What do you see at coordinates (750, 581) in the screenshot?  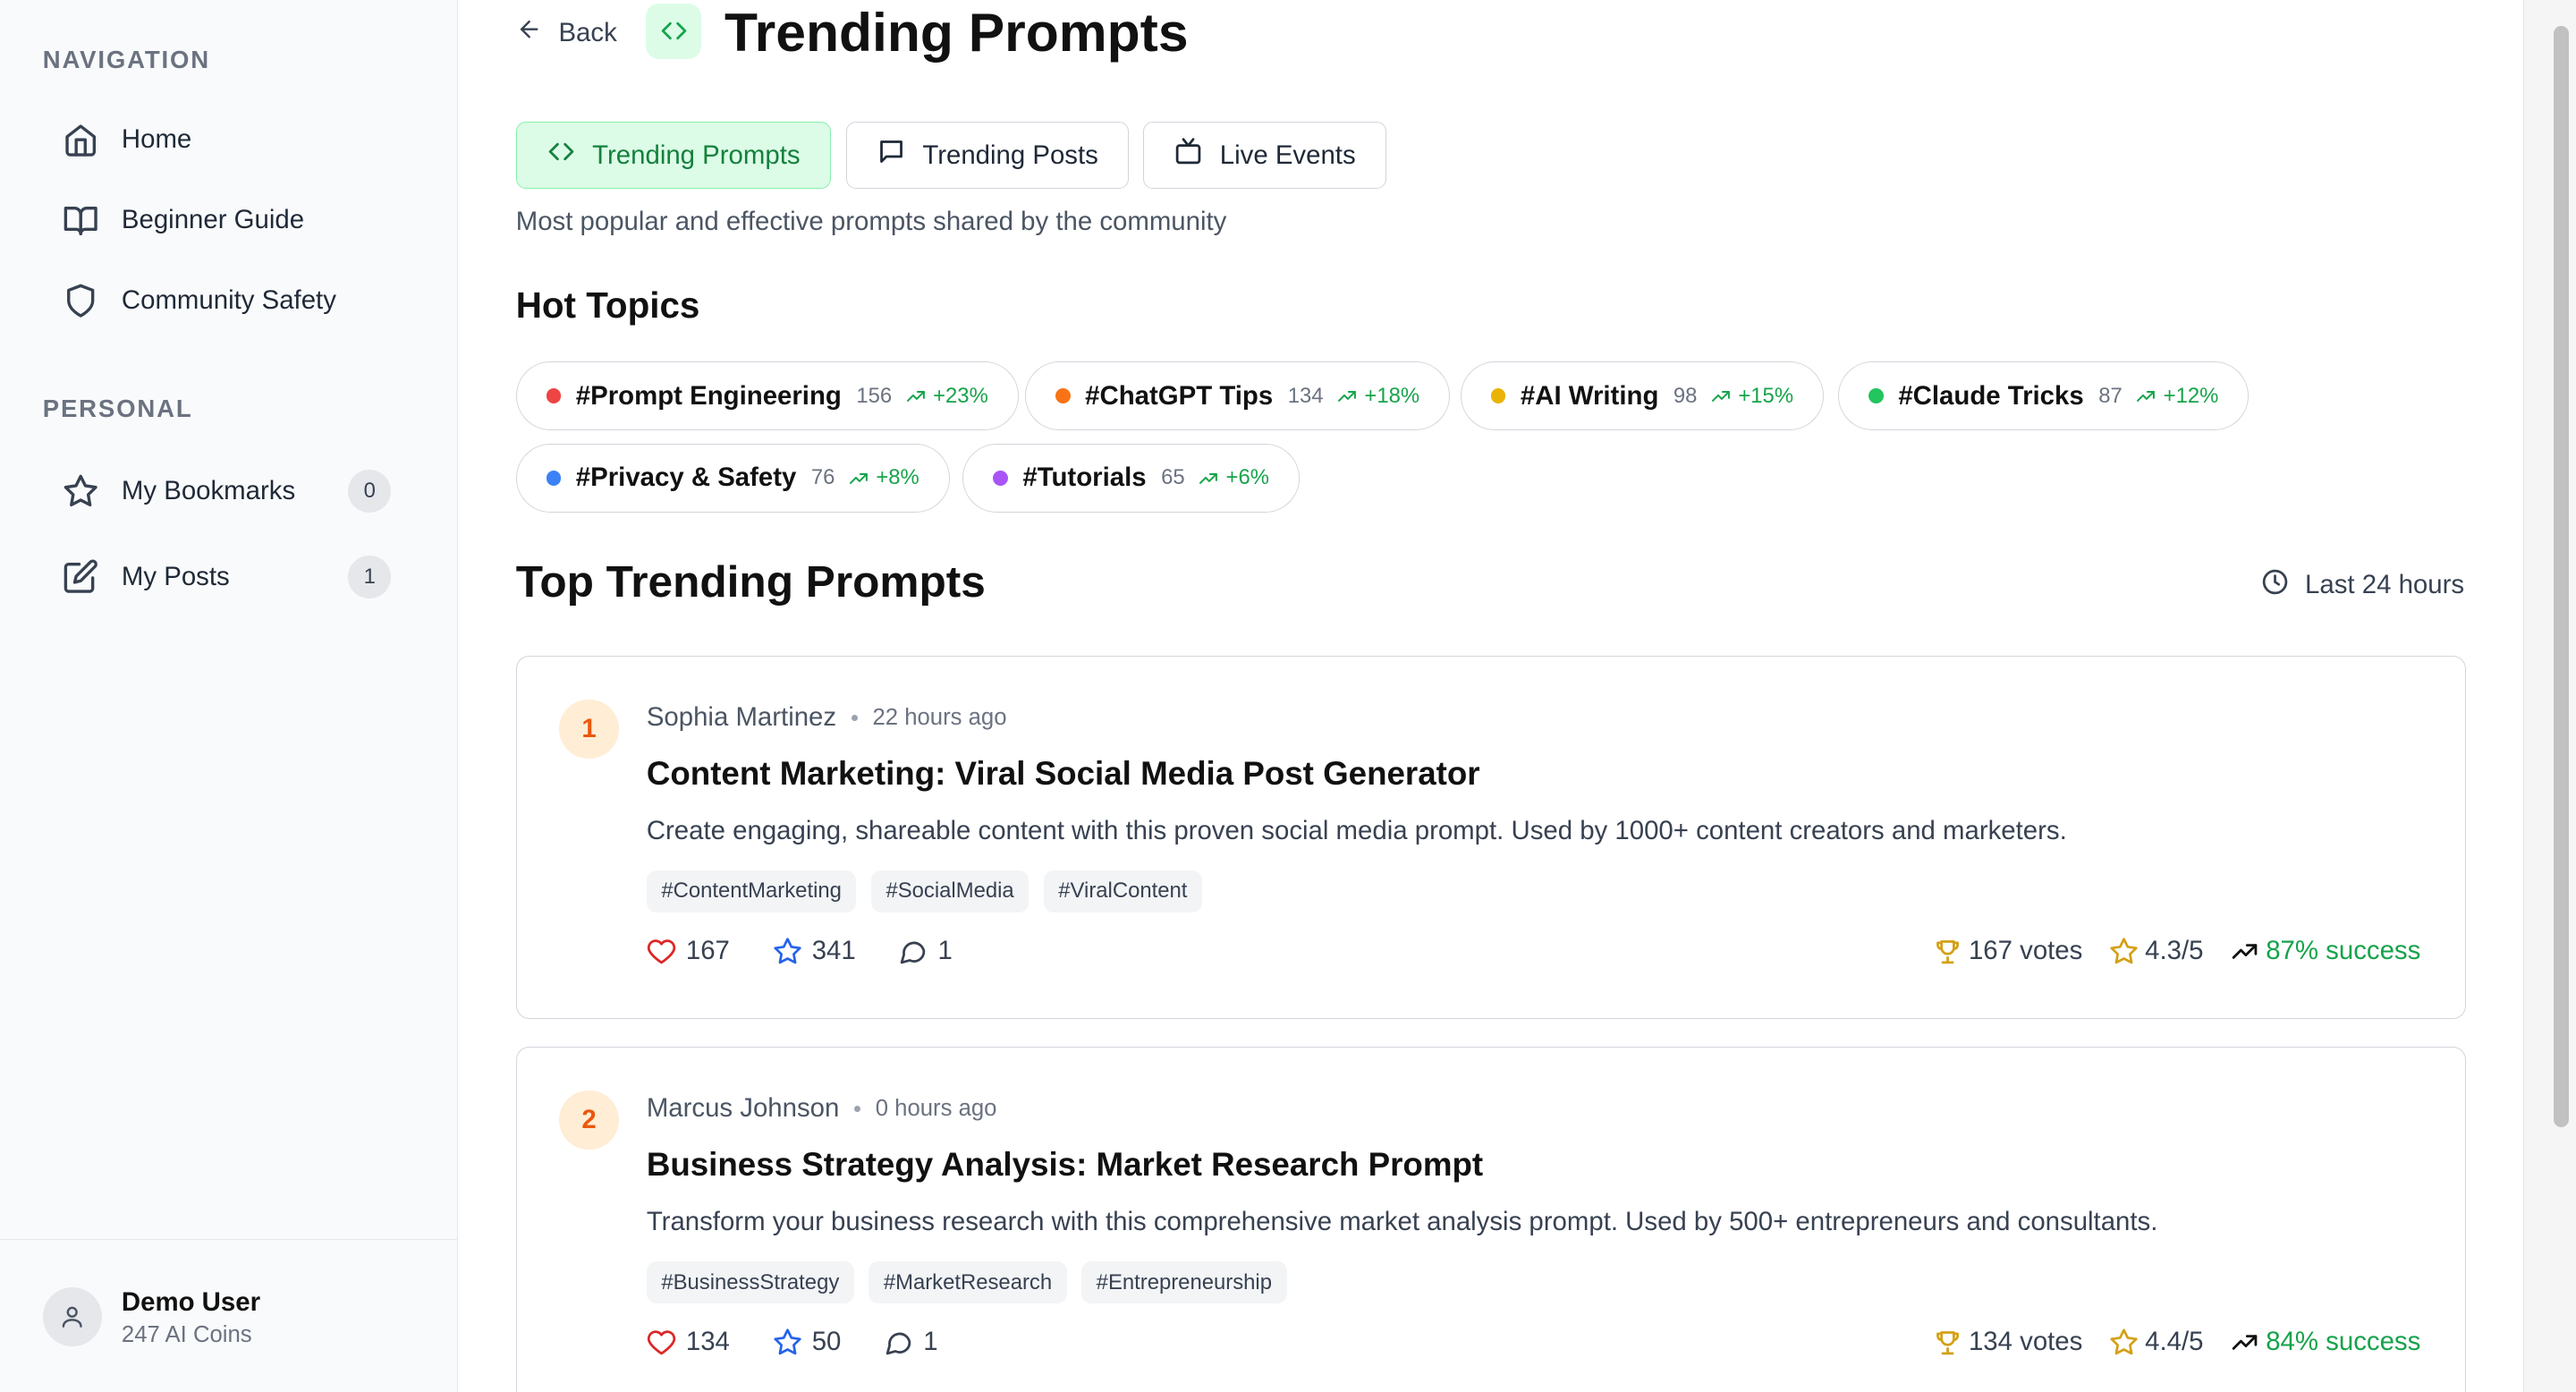 I see `top-prompts-title: Top Trending Prompts` at bounding box center [750, 581].